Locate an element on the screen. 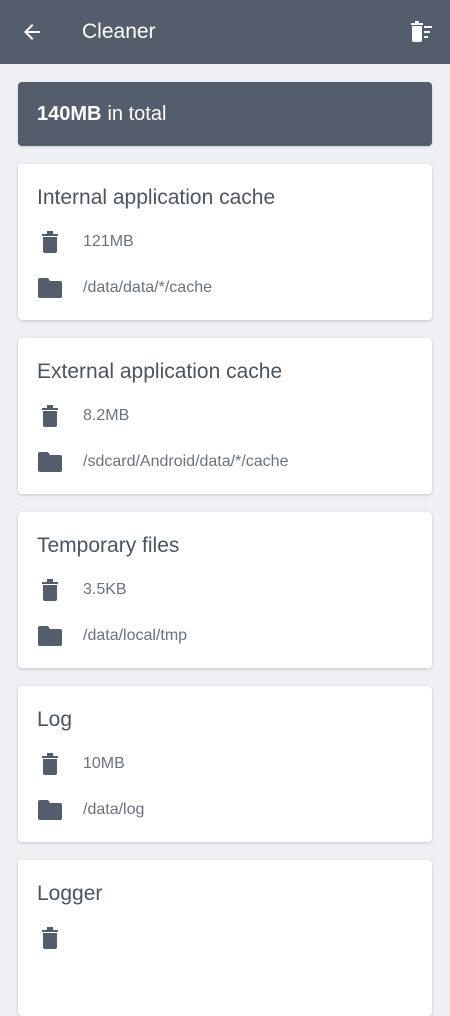  size-value: 10MB is located at coordinates (104, 763).